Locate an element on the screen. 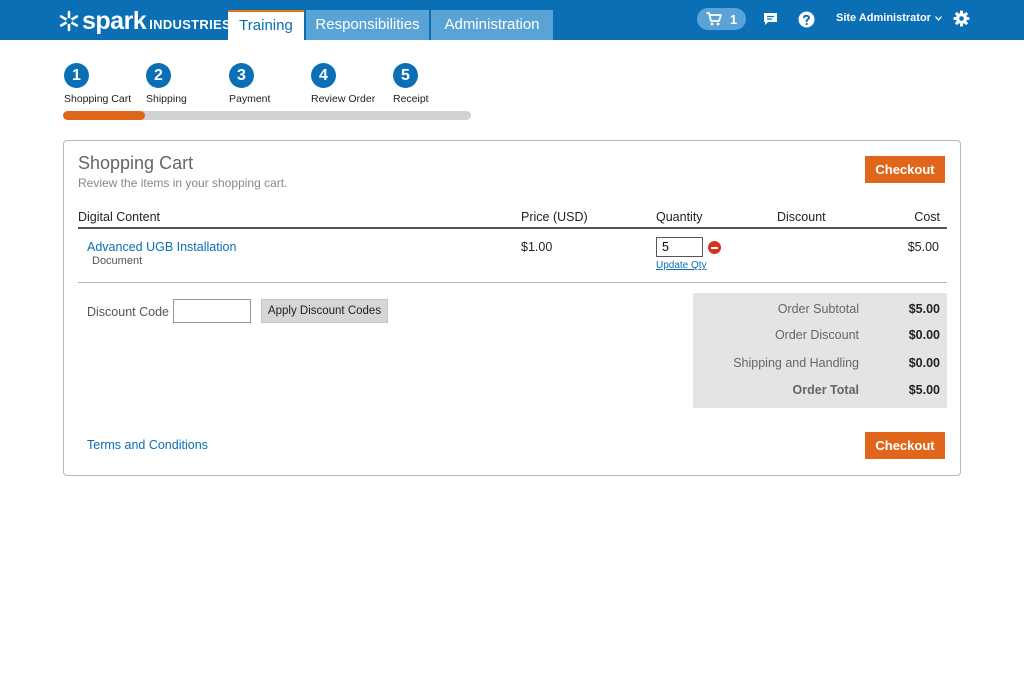  checkout-progress-bar is located at coordinates (267, 115).